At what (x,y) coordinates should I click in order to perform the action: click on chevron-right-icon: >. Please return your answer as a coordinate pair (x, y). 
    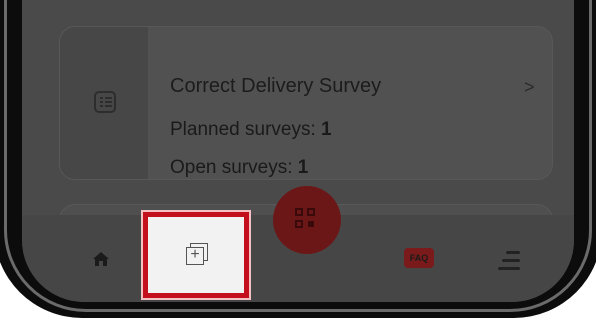
    Looking at the image, I should click on (529, 87).